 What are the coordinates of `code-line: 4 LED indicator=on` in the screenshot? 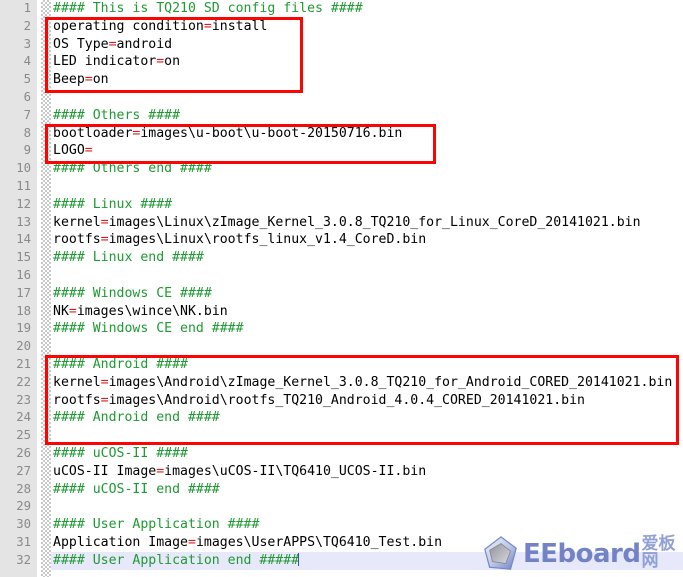 It's located at (341, 62).